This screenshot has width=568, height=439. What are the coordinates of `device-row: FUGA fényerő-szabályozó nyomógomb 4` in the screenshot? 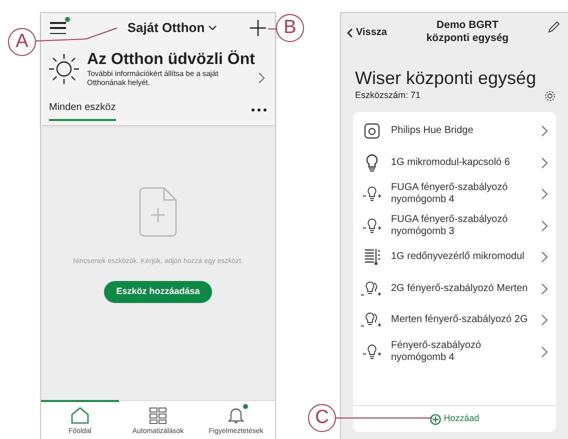 It's located at (454, 194).